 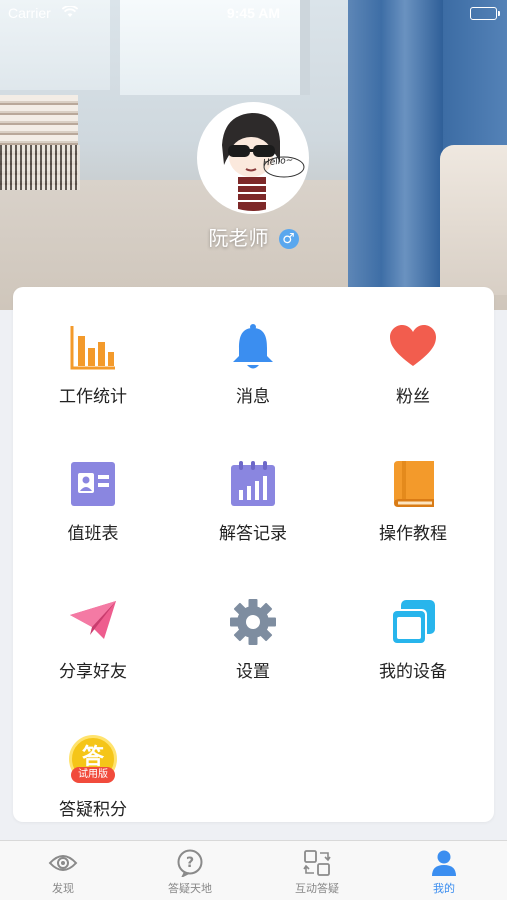 What do you see at coordinates (190, 888) in the screenshot?
I see `tab-label: 答疑天地` at bounding box center [190, 888].